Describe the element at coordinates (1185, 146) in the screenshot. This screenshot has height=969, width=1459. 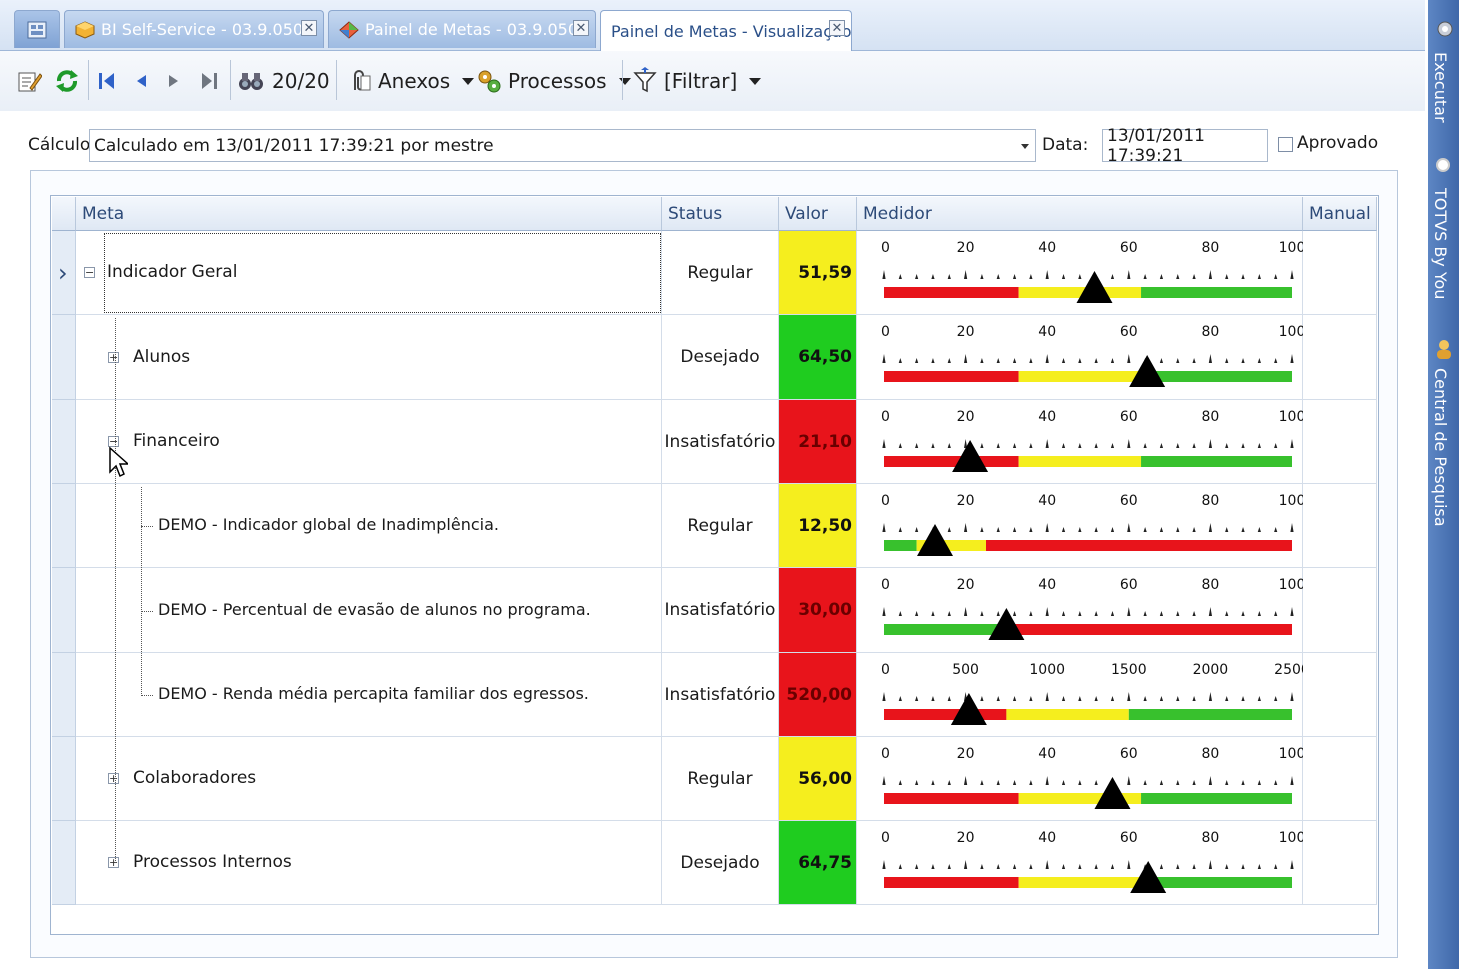
I see `data-field: 13/01/2011 17:39:21` at that location.